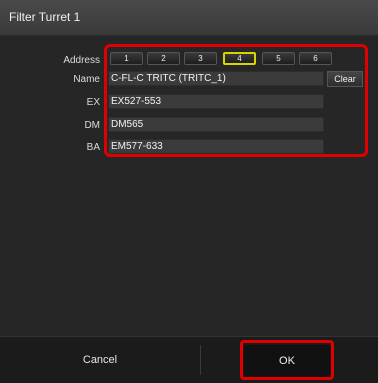  What do you see at coordinates (239, 58) in the screenshot?
I see `address-button-4: 4` at bounding box center [239, 58].